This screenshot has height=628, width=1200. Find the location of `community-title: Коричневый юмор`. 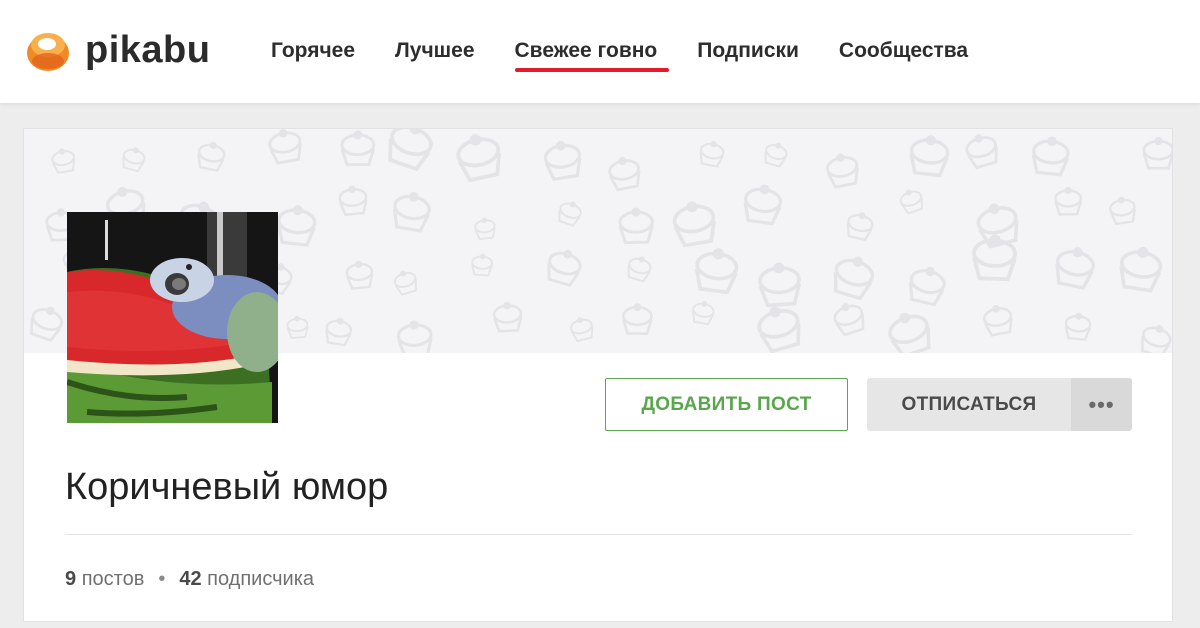

community-title: Коричневый юмор is located at coordinates (227, 487).